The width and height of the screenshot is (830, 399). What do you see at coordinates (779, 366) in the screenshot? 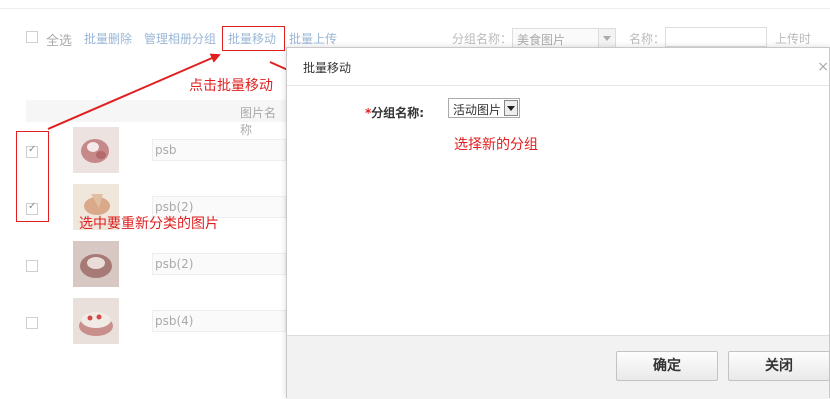
I see `close-button: 关闭` at bounding box center [779, 366].